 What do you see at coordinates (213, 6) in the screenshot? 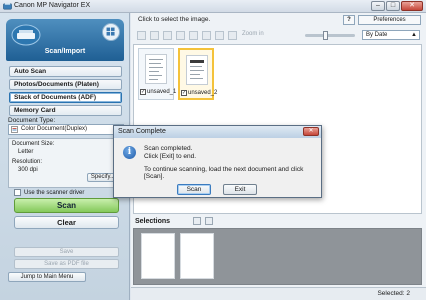
I see `title-bar: Canon MP Navigator EX – □ ✕` at bounding box center [213, 6].